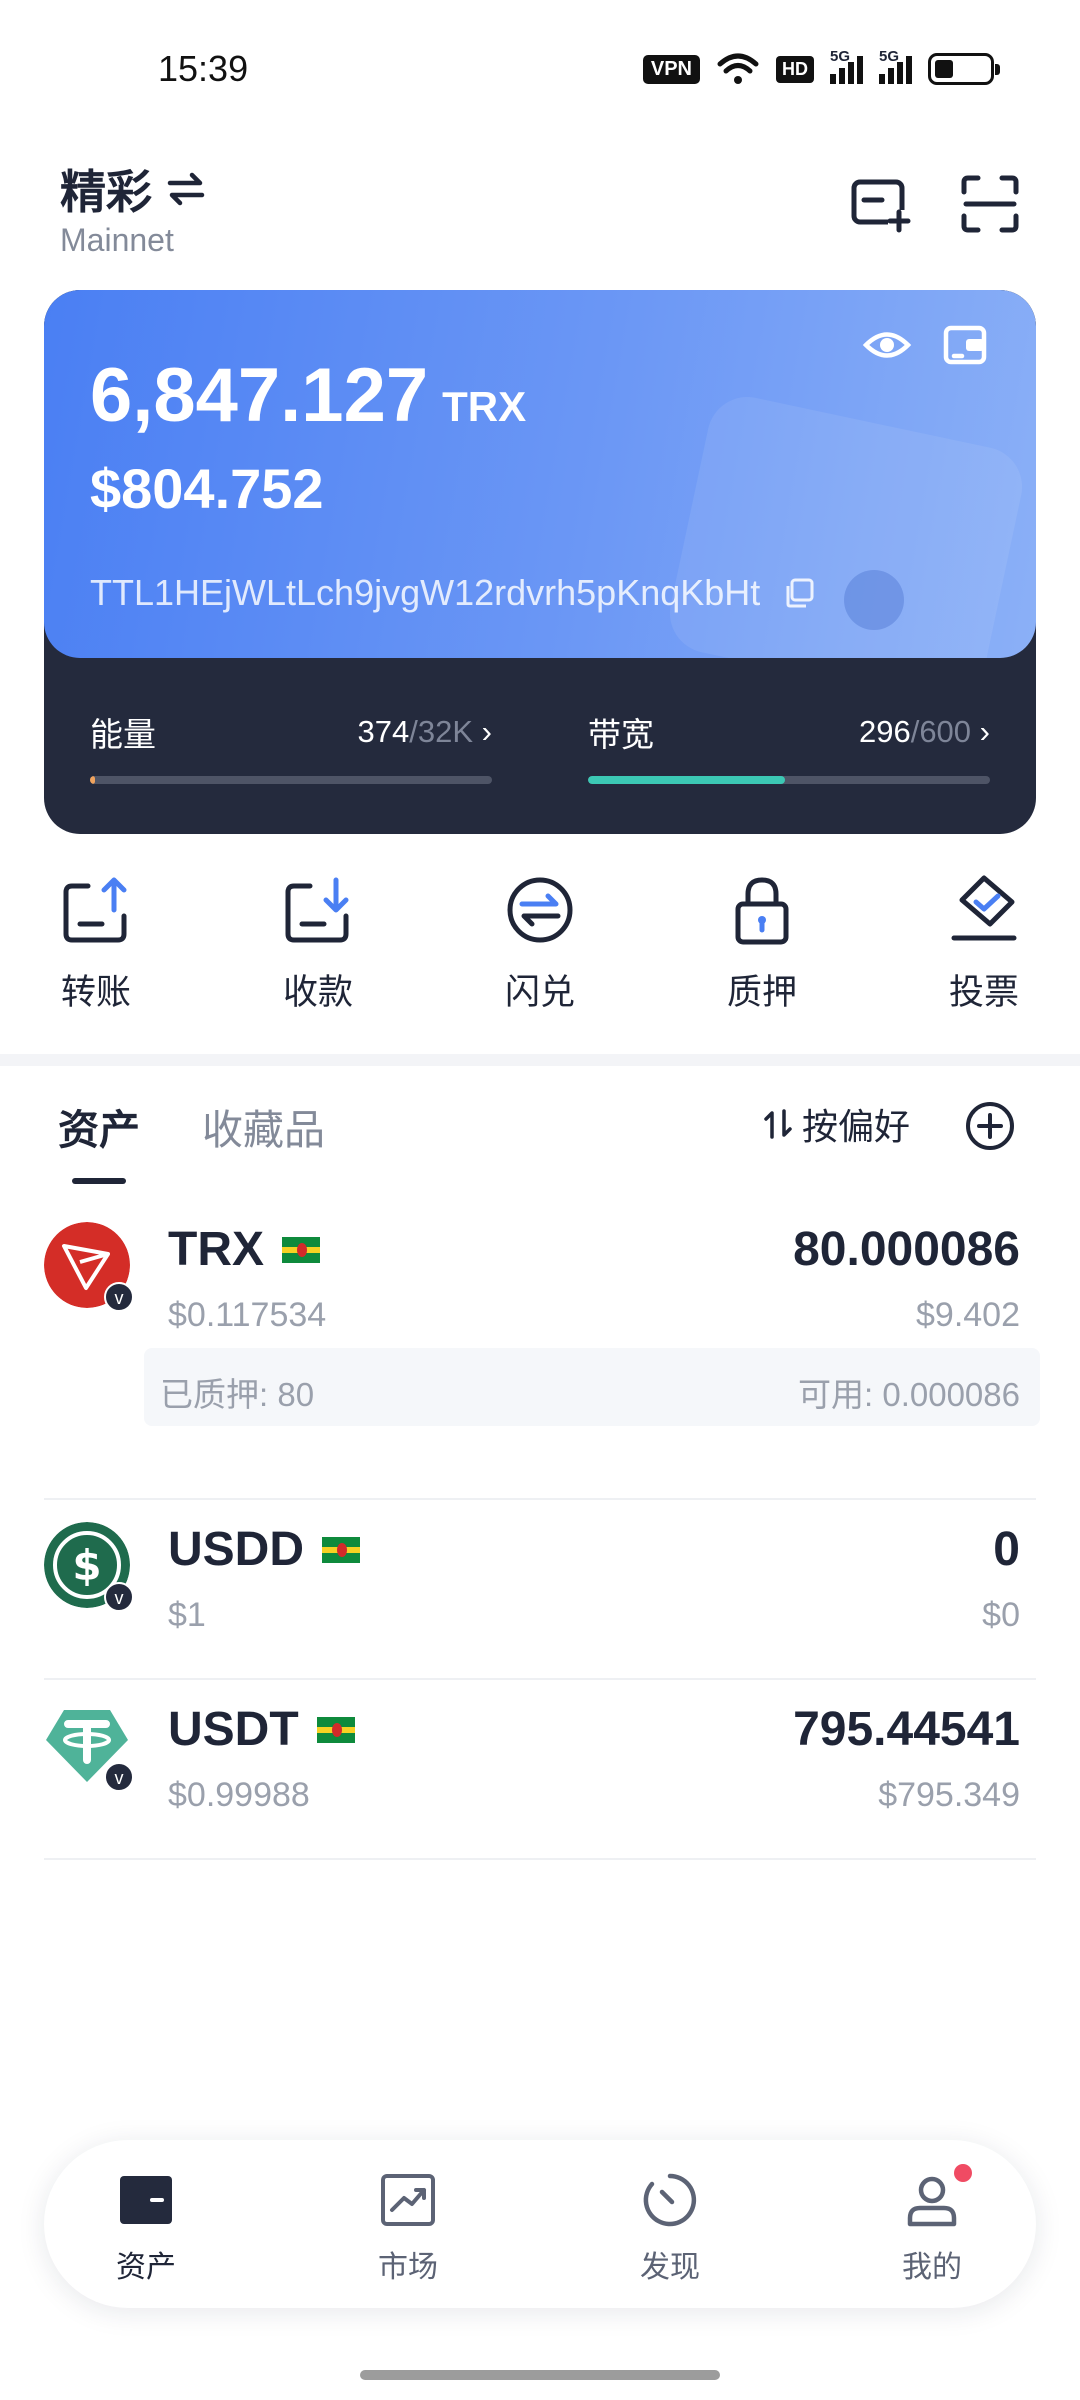 This screenshot has height=2400, width=1080. What do you see at coordinates (207, 488) in the screenshot?
I see `balance-usd: $804.752` at bounding box center [207, 488].